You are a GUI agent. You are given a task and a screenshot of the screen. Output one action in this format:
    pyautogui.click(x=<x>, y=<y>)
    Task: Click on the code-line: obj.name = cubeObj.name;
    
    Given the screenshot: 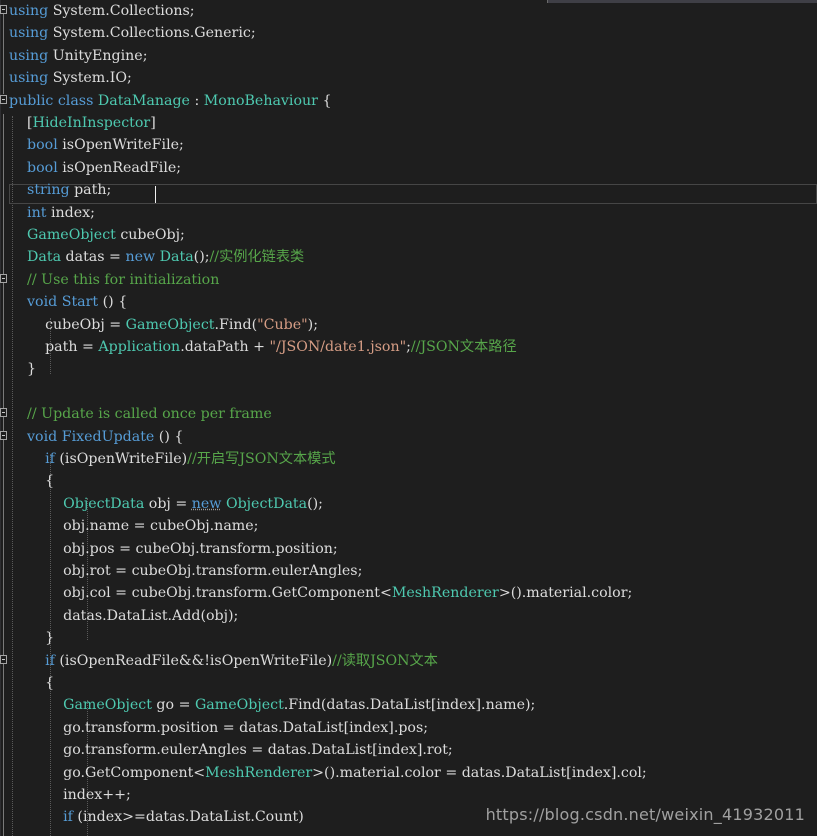 What is the action you would take?
    pyautogui.click(x=408, y=526)
    